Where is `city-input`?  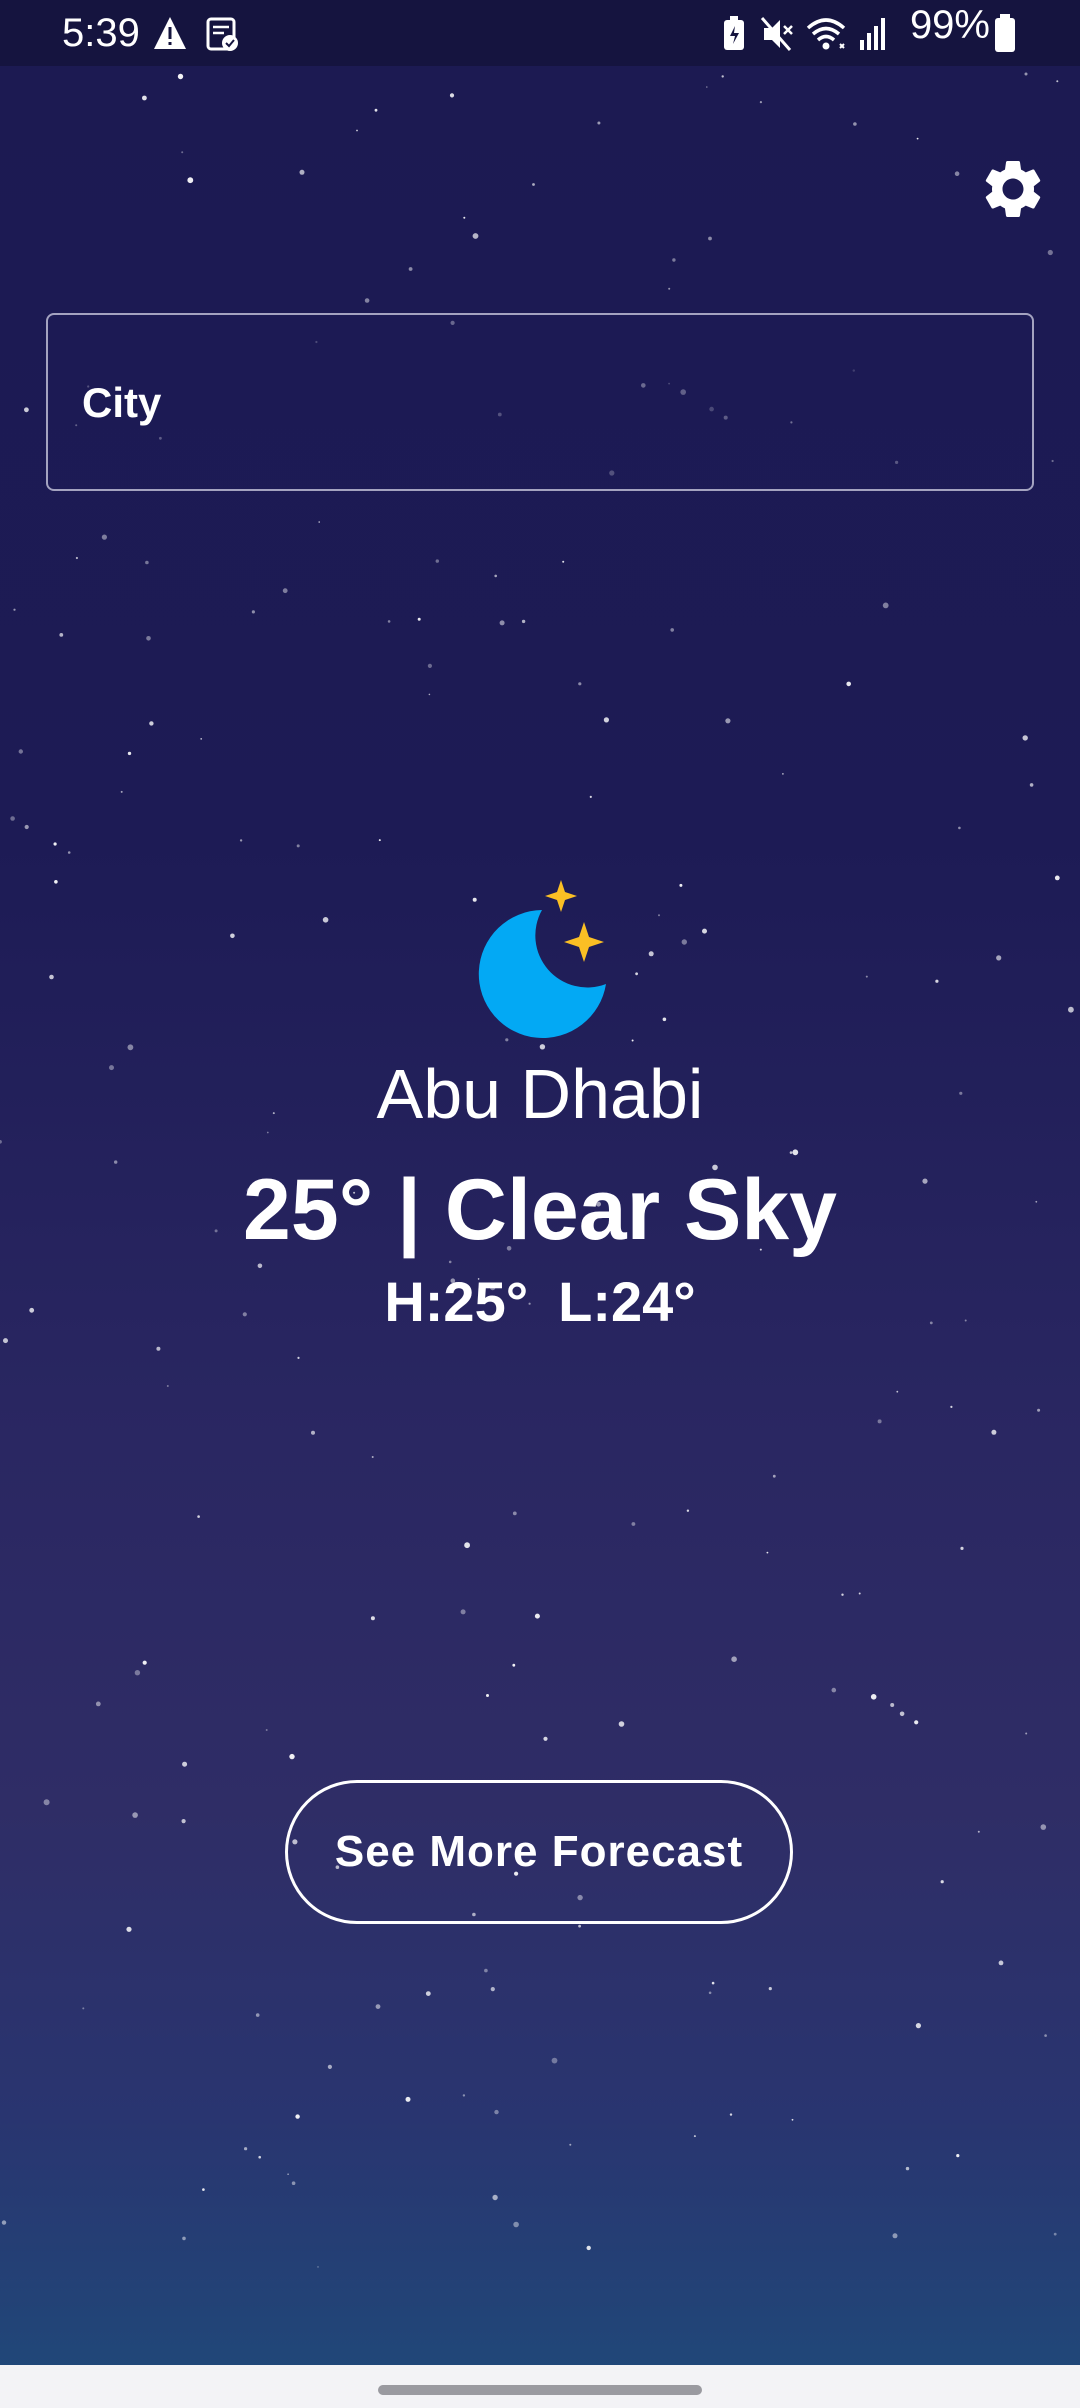
city-input is located at coordinates (532, 403).